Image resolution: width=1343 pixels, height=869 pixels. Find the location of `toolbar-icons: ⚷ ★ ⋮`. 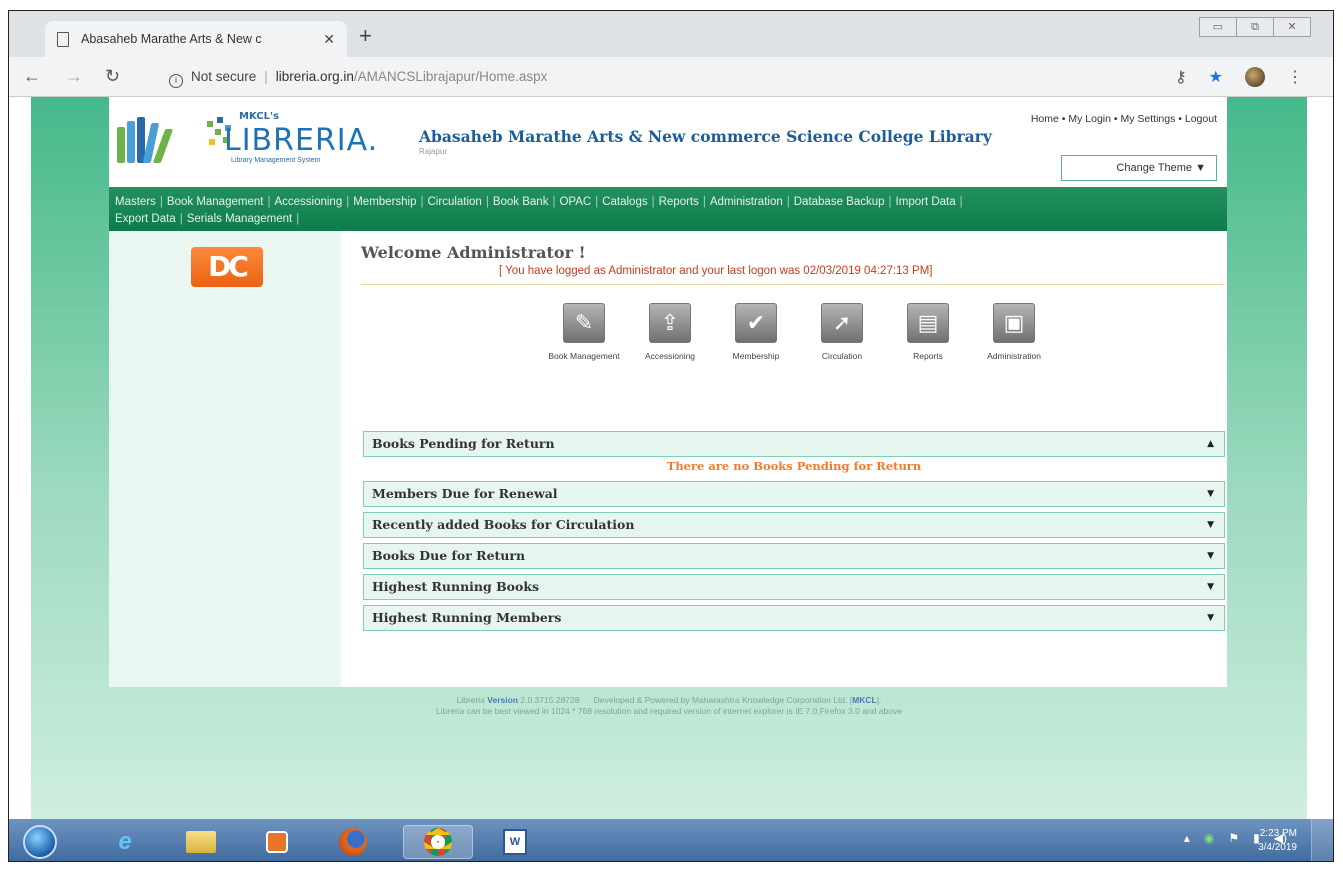

toolbar-icons: ⚷ ★ ⋮ is located at coordinates (1239, 77).